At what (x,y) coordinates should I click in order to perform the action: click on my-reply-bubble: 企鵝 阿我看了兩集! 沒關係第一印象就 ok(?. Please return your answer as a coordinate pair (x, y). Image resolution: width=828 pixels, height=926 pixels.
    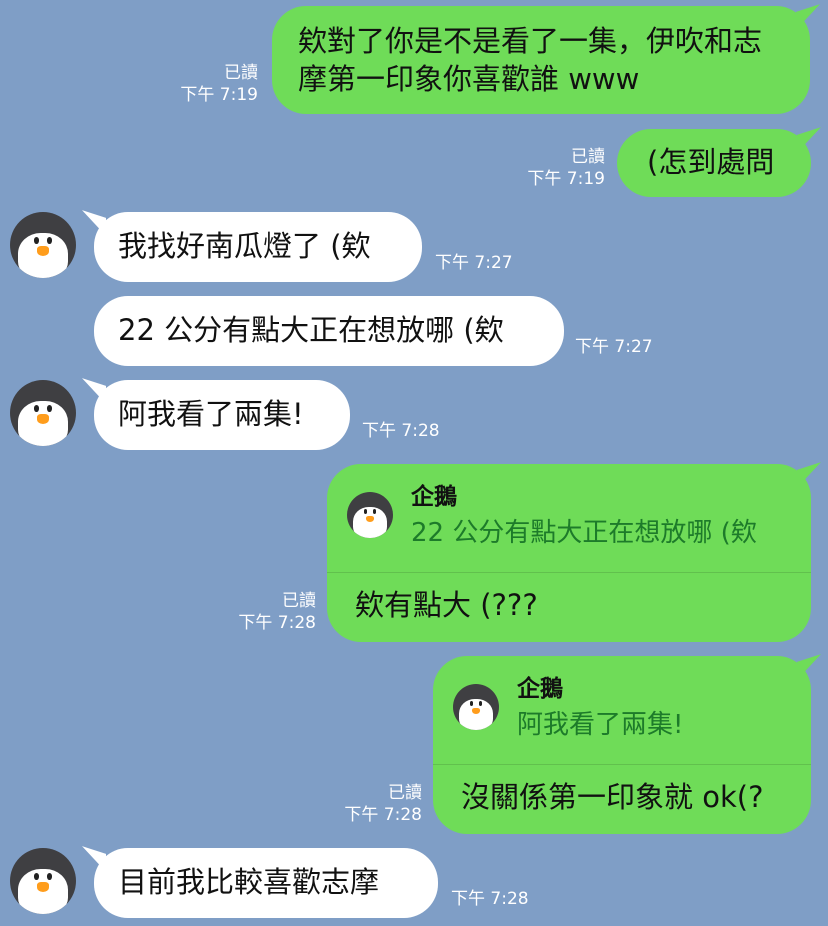
    Looking at the image, I should click on (622, 745).